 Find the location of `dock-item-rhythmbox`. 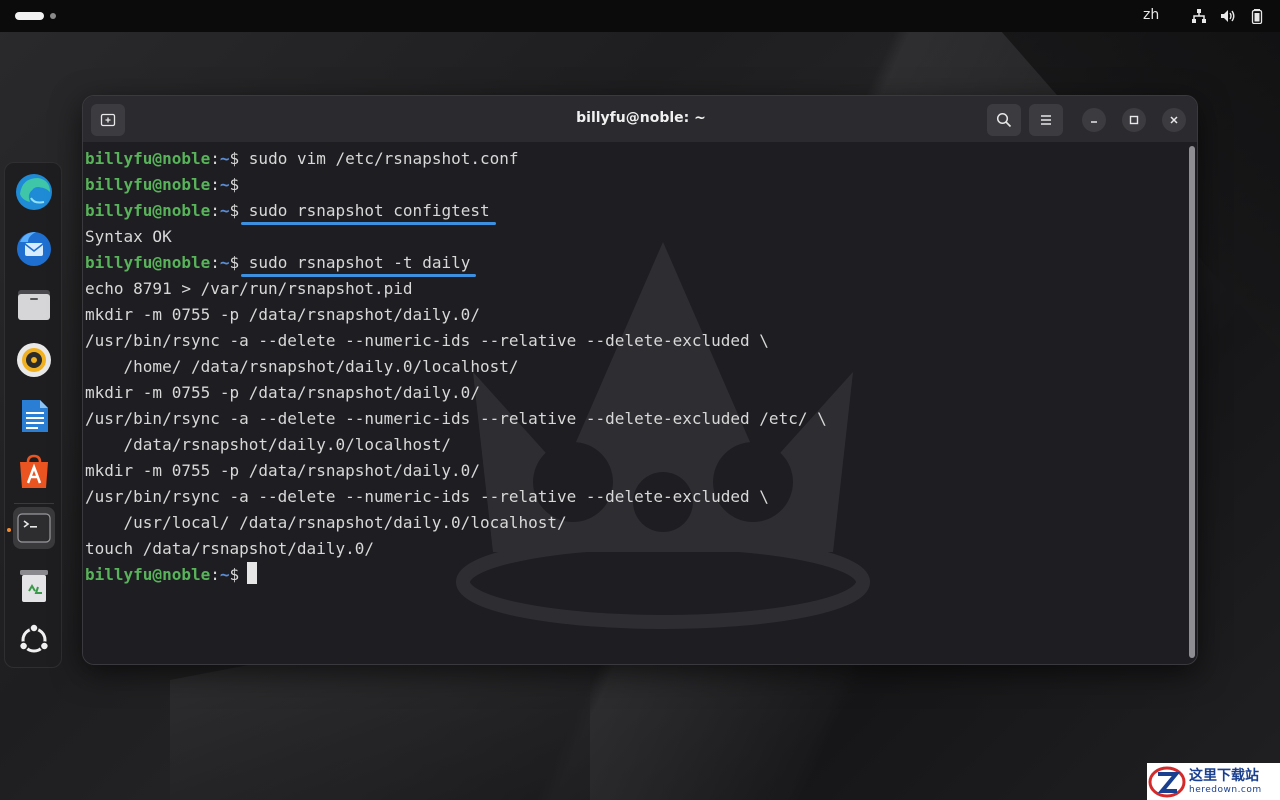

dock-item-rhythmbox is located at coordinates (34, 360).